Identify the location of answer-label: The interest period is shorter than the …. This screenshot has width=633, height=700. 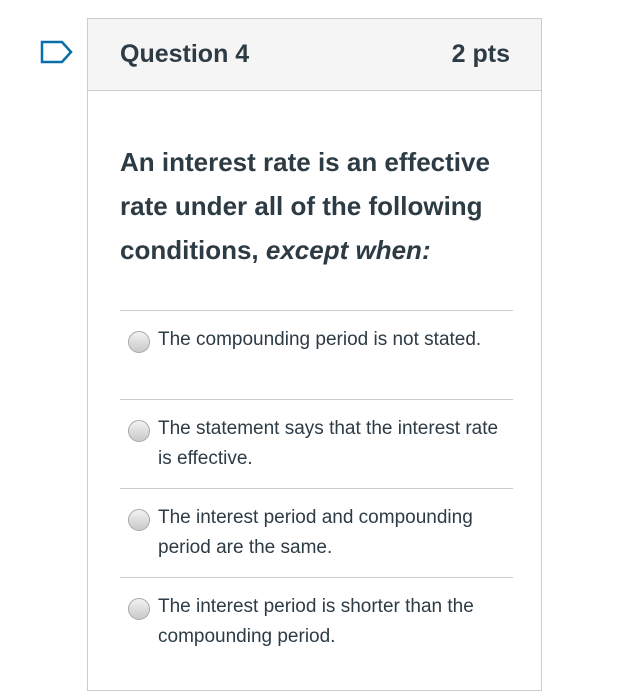
(330, 622).